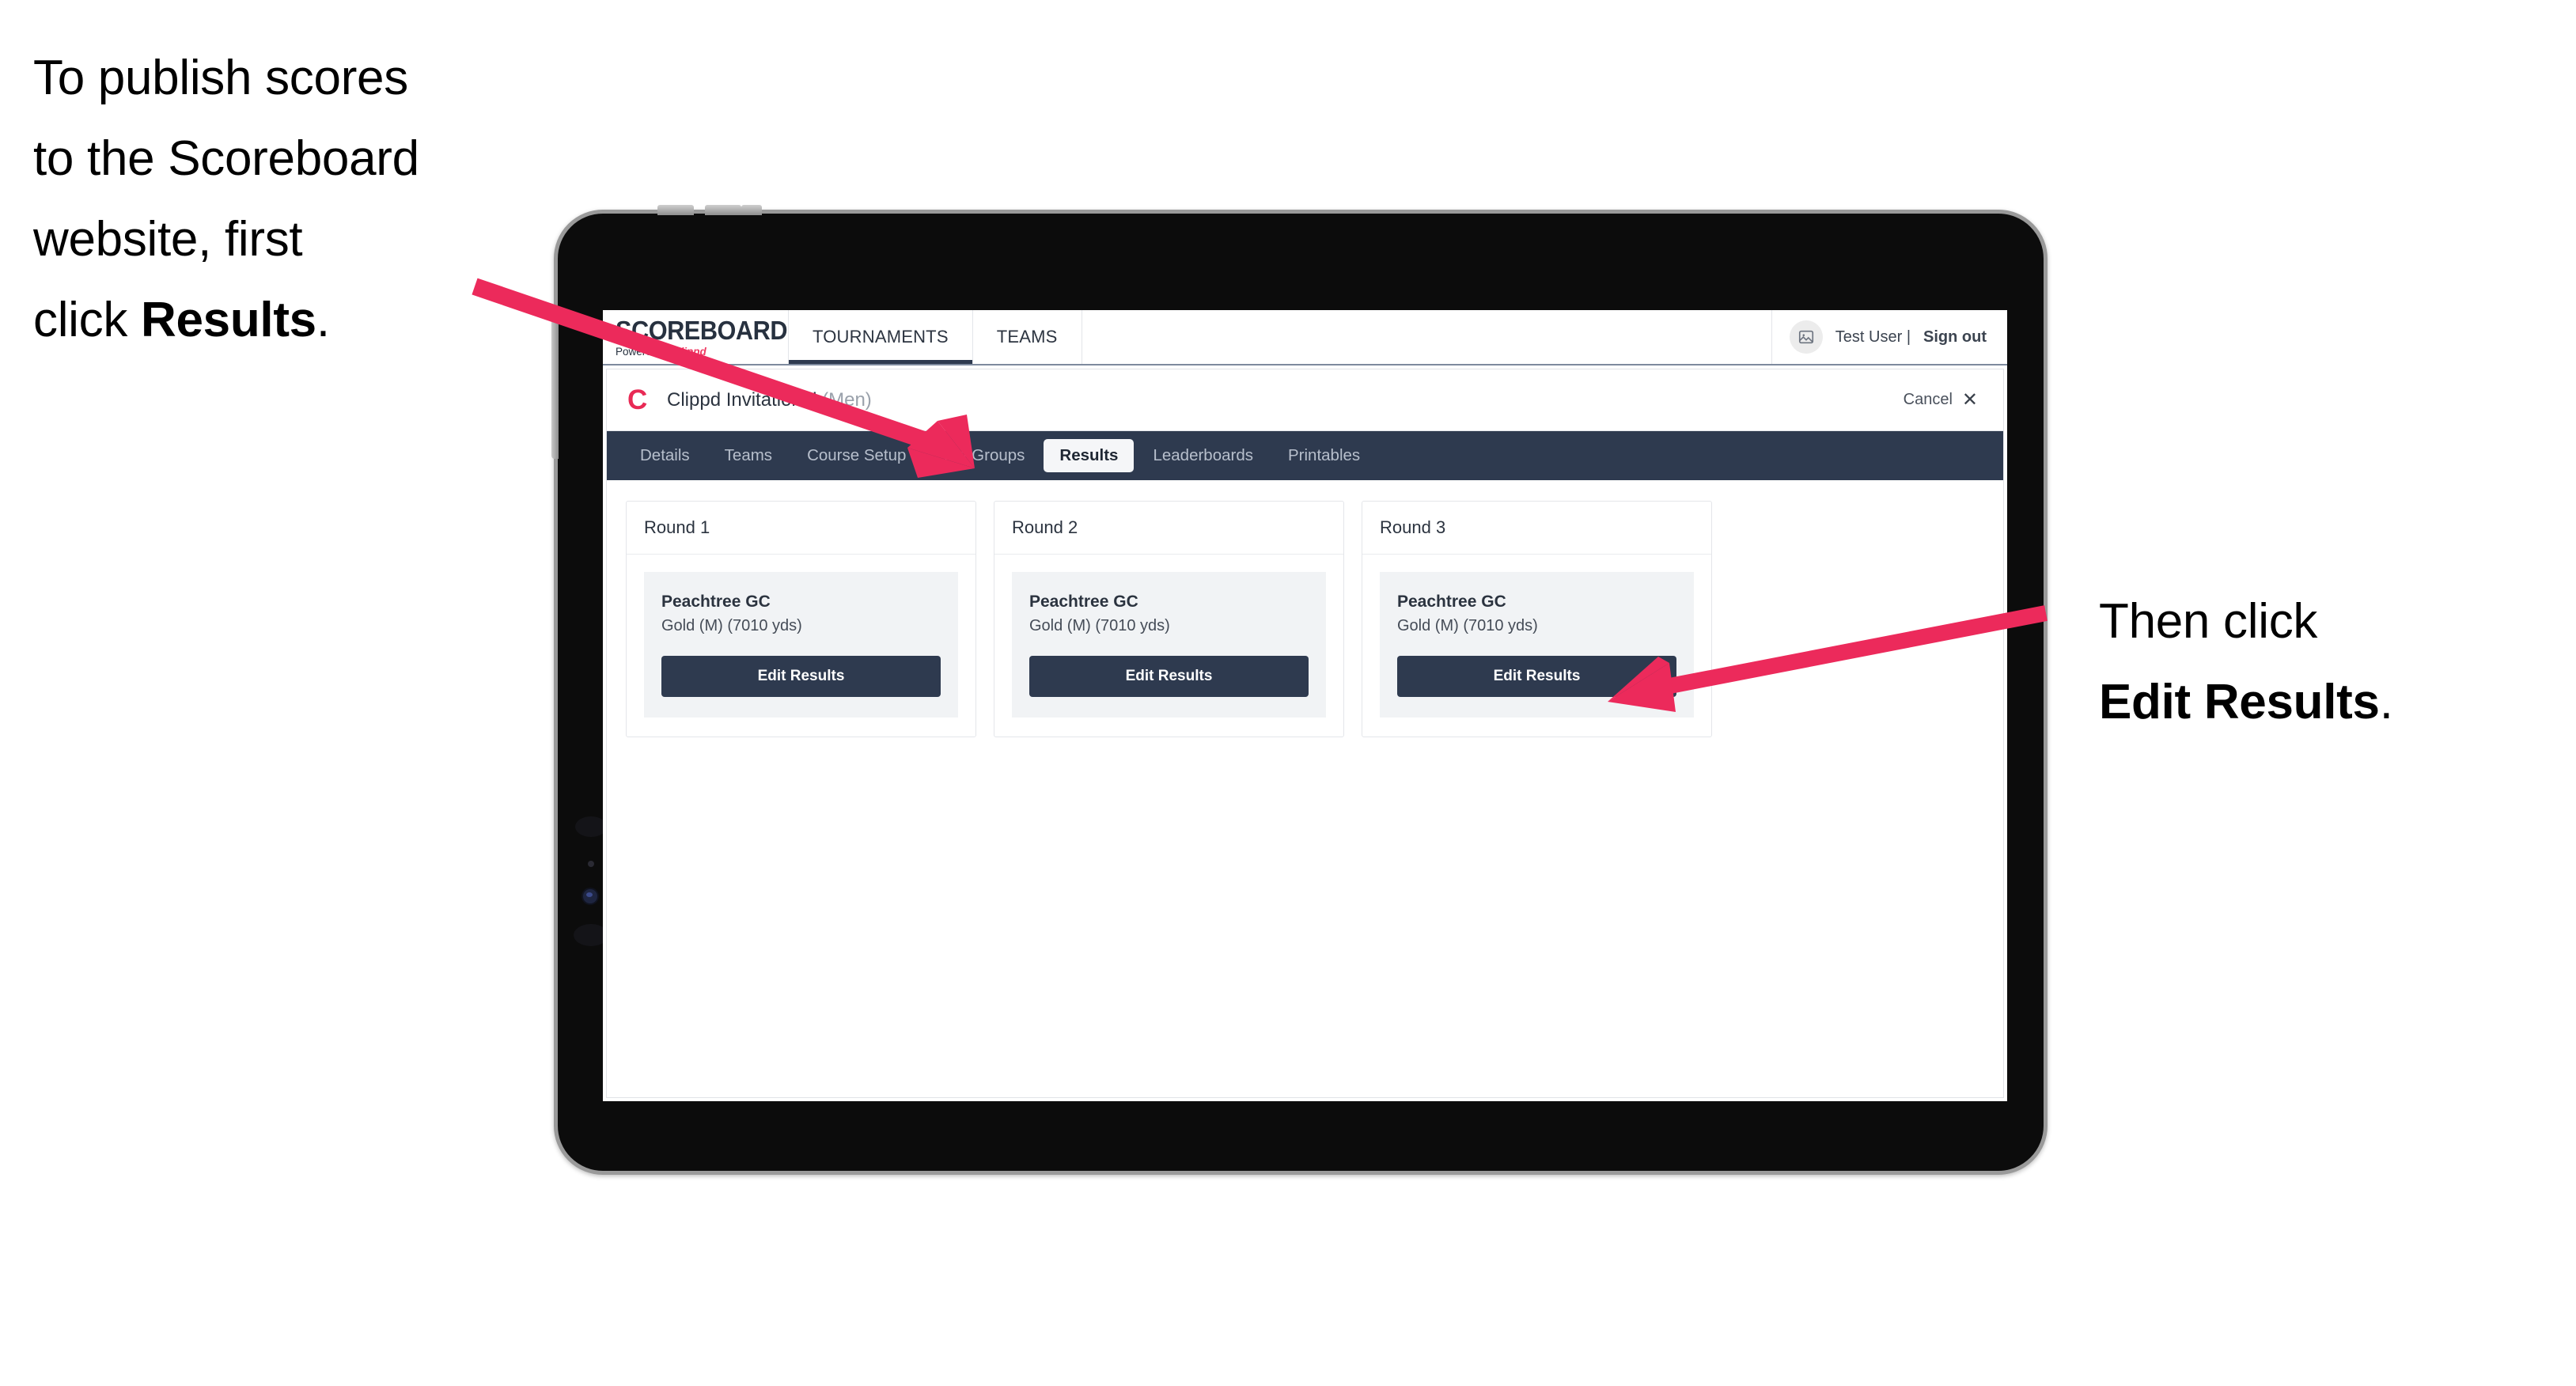  Describe the element at coordinates (1536, 529) in the screenshot. I see `round-card-header: Round 3` at that location.